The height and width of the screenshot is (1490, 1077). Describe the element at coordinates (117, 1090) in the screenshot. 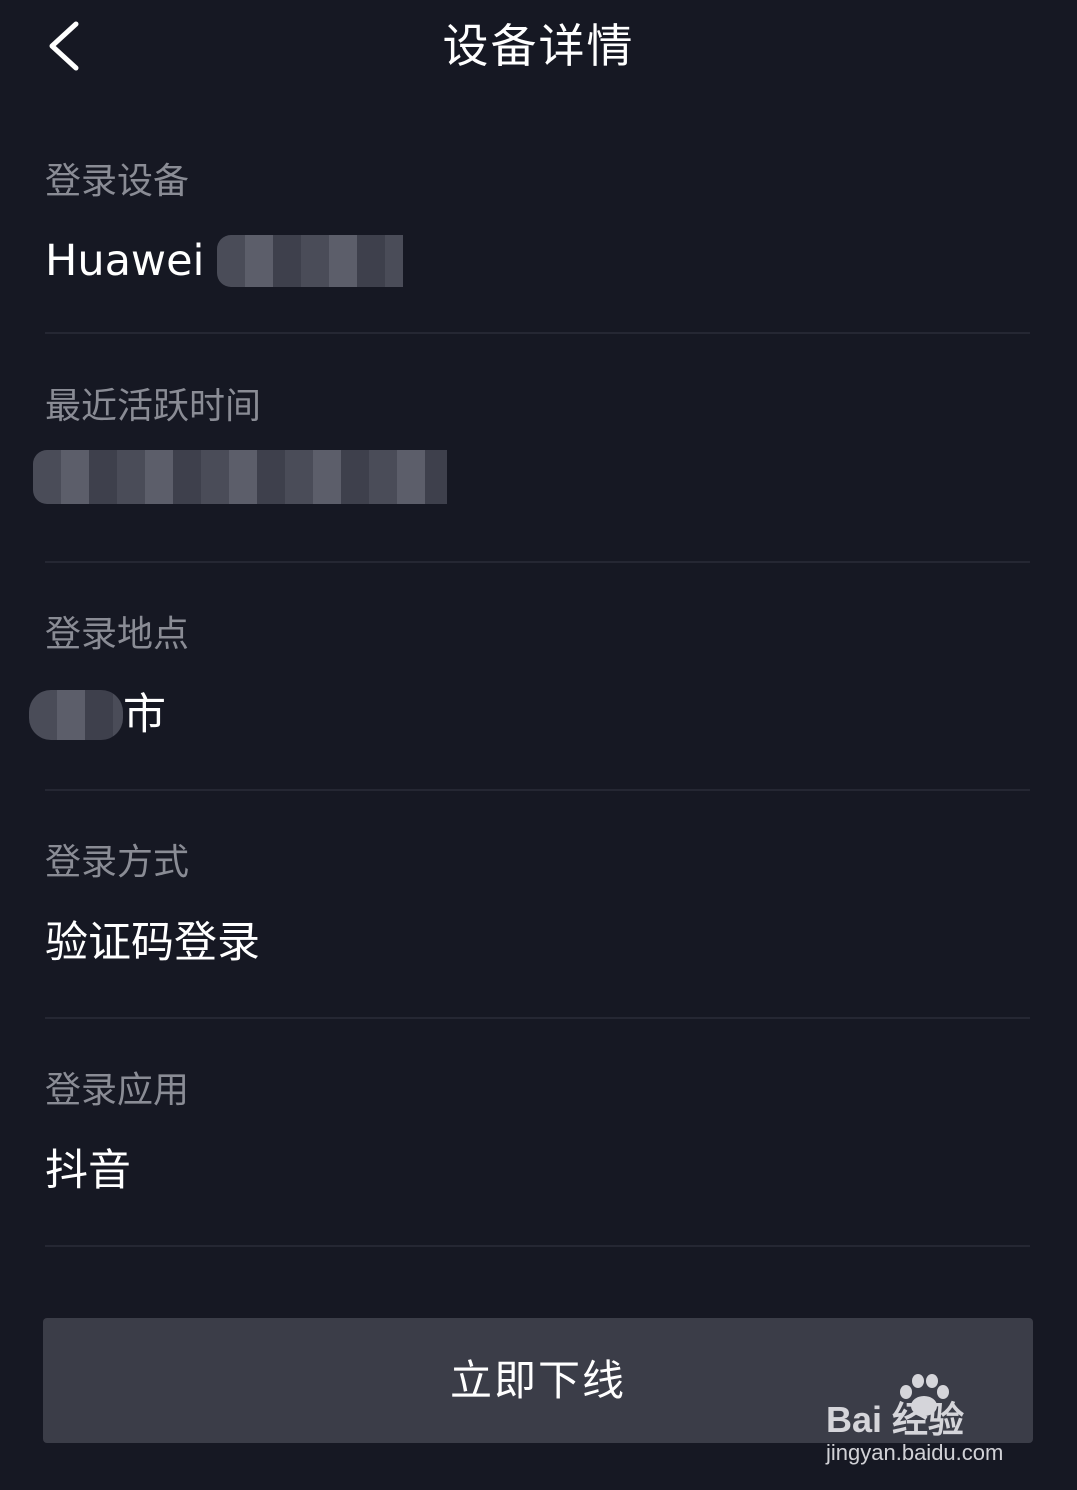

I see `login-app-label: 登录应用` at that location.